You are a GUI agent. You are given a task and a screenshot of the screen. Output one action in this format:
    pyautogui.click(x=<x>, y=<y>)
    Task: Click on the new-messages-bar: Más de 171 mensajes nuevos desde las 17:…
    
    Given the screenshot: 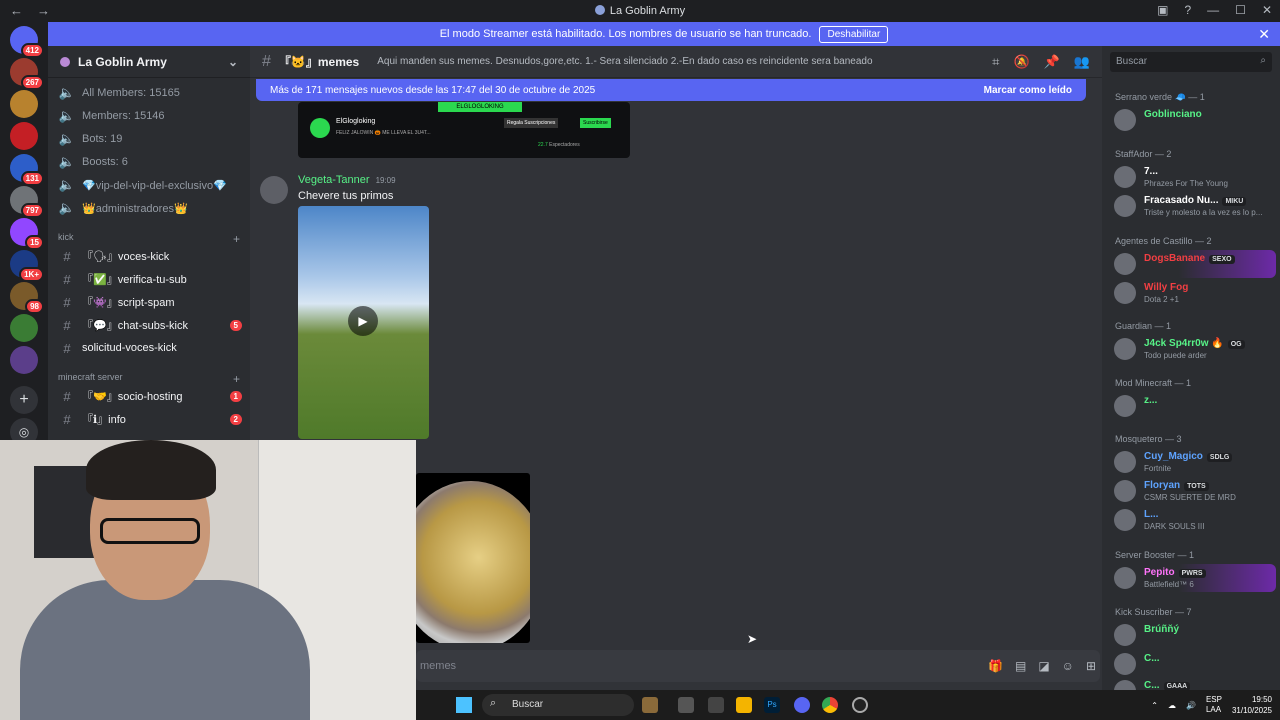 What is the action you would take?
    pyautogui.click(x=671, y=90)
    